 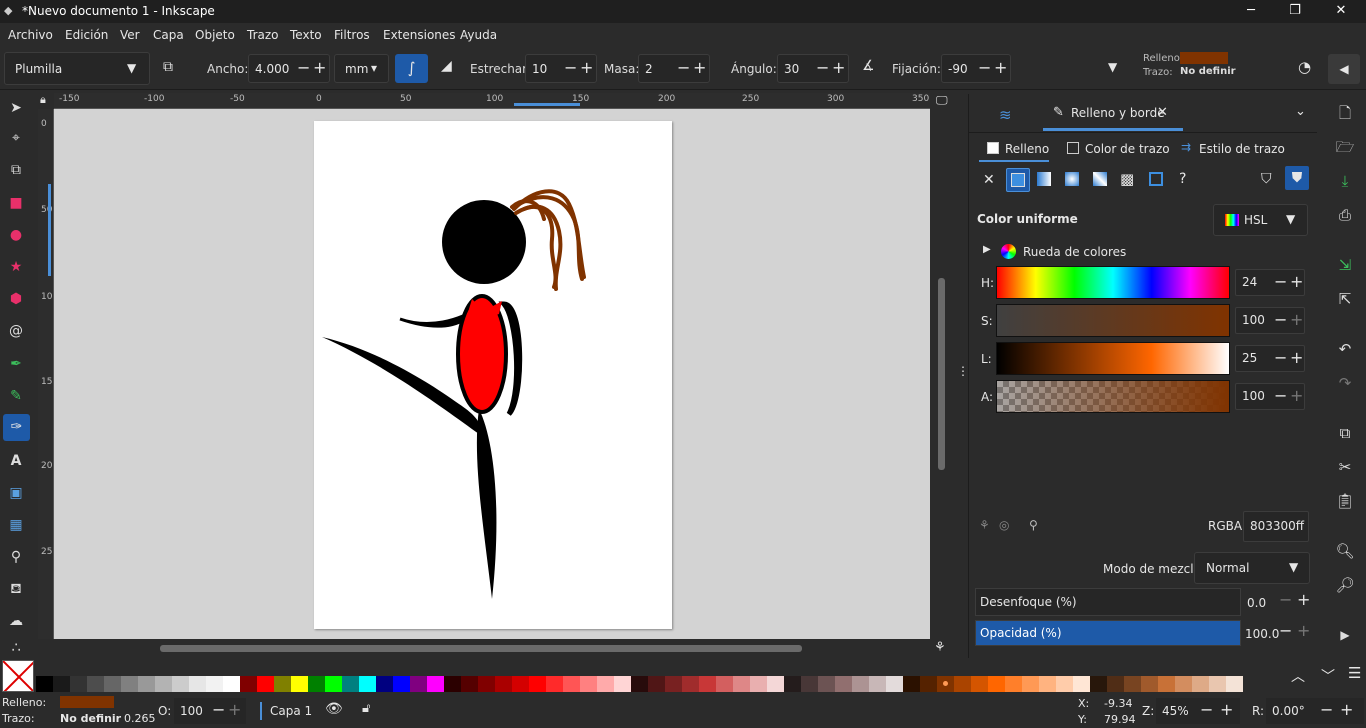 I want to click on export-icon: ⇱, so click(x=1345, y=299).